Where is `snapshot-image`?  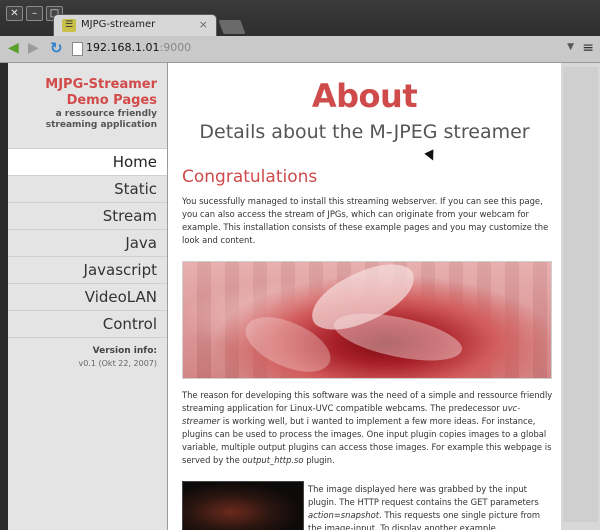
snapshot-image is located at coordinates (243, 505).